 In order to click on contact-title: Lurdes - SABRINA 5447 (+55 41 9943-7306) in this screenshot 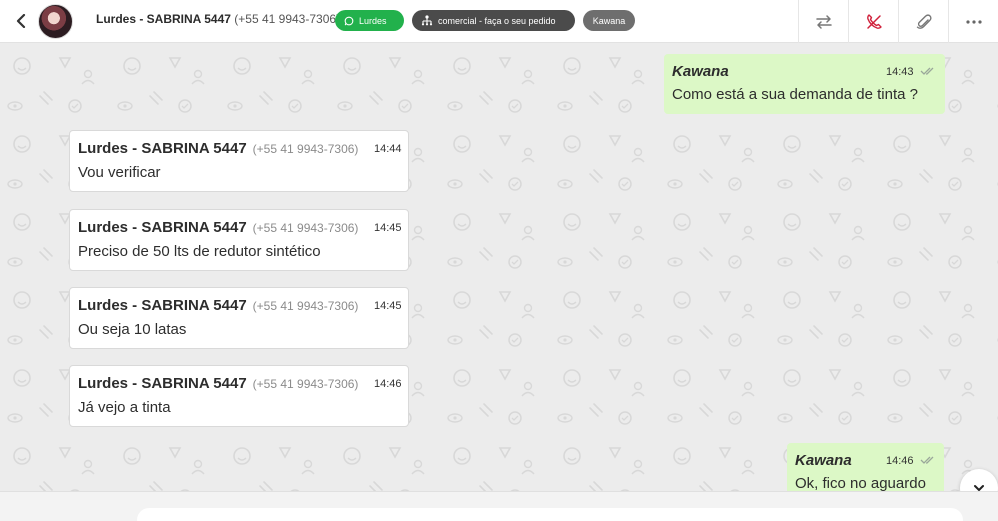, I will do `click(218, 19)`.